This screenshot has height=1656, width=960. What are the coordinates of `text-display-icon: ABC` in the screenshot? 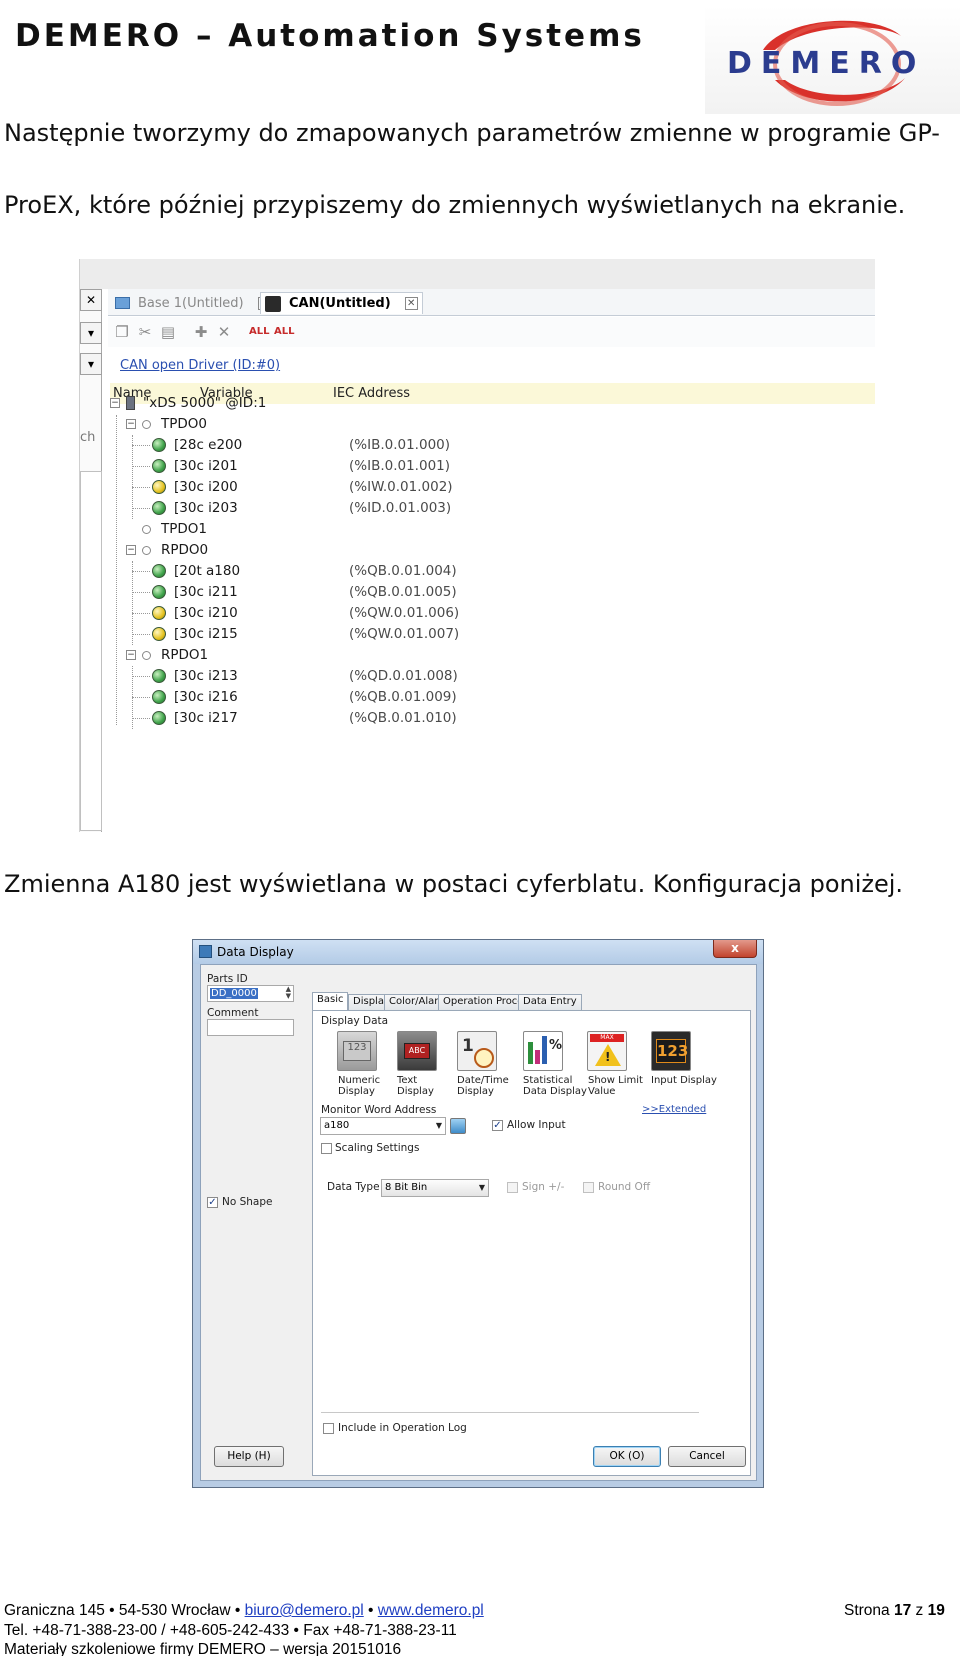 It's located at (417, 1051).